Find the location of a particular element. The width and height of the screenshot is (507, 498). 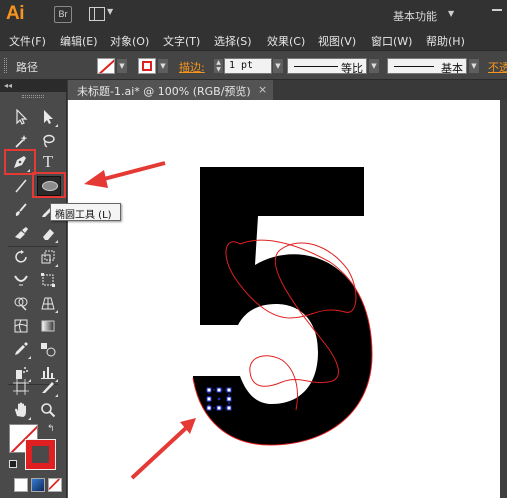

ellipse-icon is located at coordinates (50, 186).